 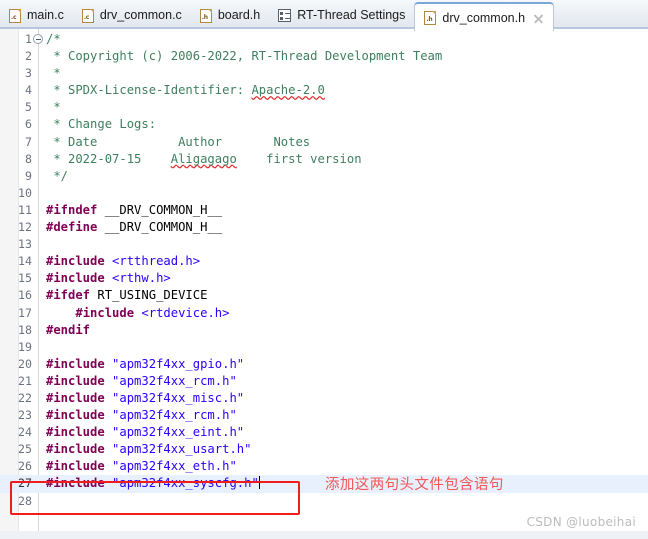 What do you see at coordinates (174, 466) in the screenshot?
I see `code-token: "apm32f4xx_eth.h"` at bounding box center [174, 466].